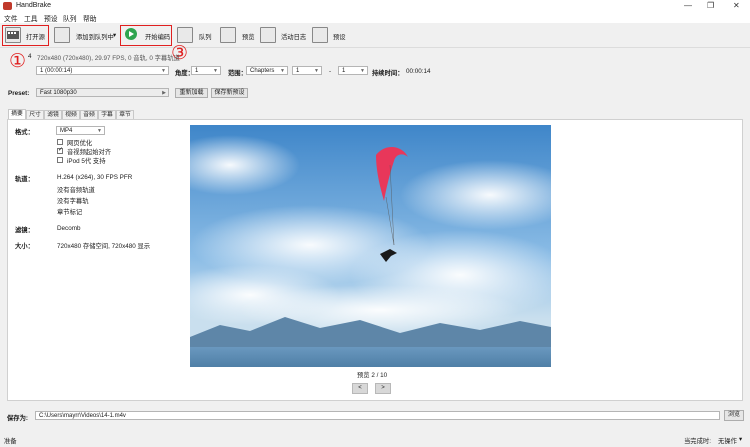 The image size is (750, 447). I want to click on close-button: ✕, so click(736, 5).